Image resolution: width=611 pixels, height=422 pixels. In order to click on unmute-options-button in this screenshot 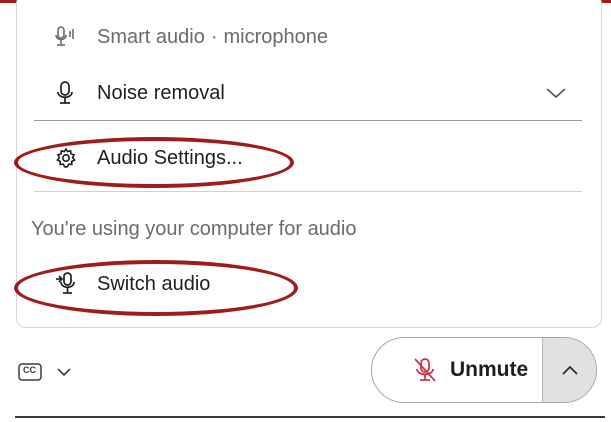, I will do `click(569, 370)`.